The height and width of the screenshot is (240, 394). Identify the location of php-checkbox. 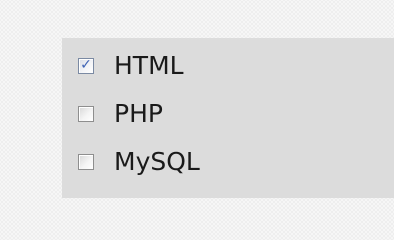
(86, 114).